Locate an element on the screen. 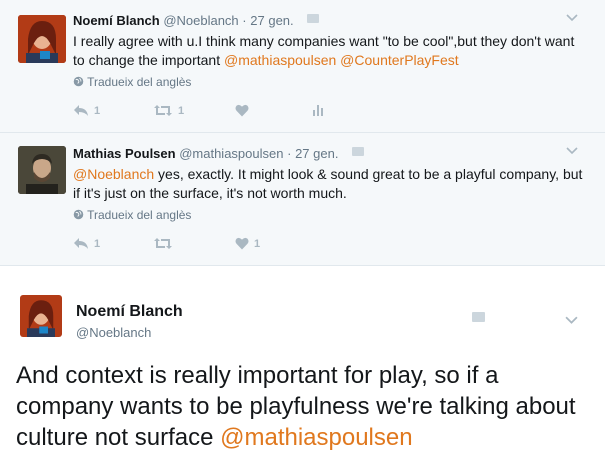 The width and height of the screenshot is (605, 466). like-button: 1 is located at coordinates (247, 243).